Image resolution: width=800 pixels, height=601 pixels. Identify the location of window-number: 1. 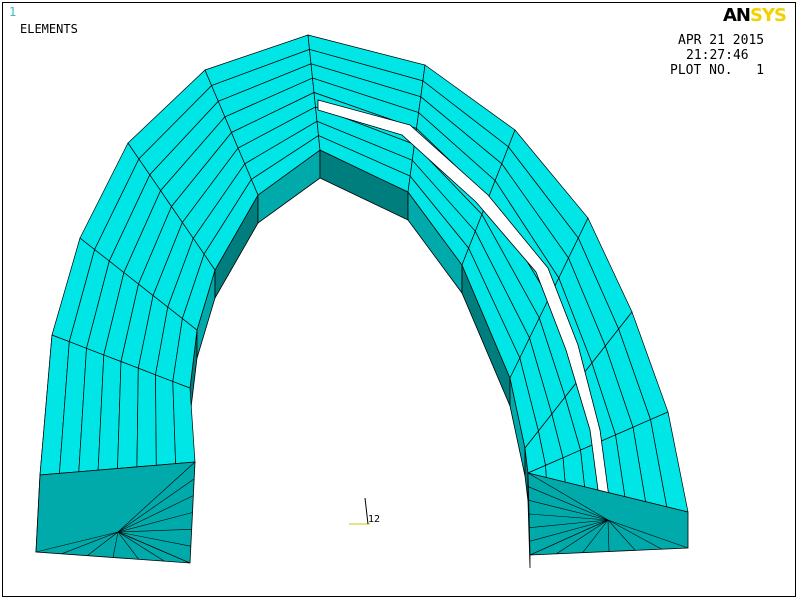
(13, 12).